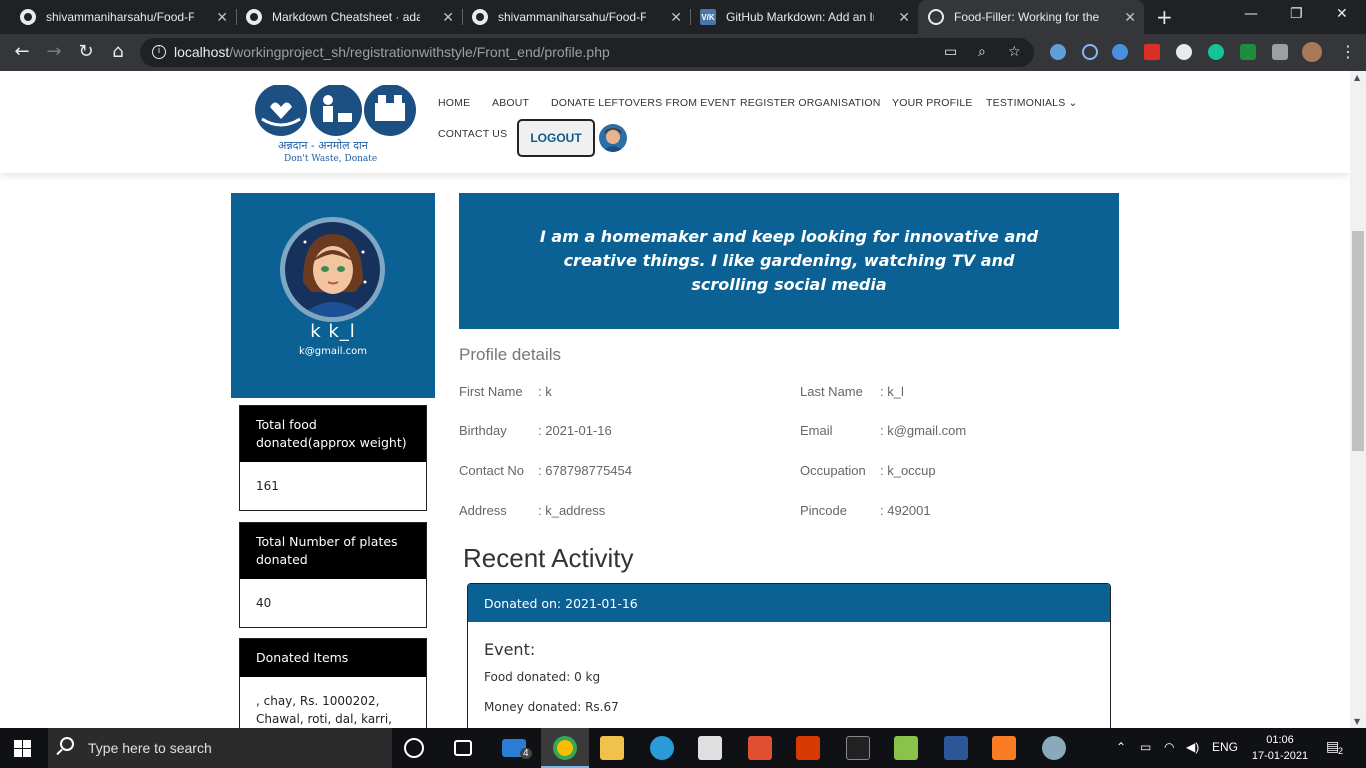 Image resolution: width=1366 pixels, height=768 pixels. Describe the element at coordinates (1054, 748) in the screenshot. I see `paint-icon` at that location.